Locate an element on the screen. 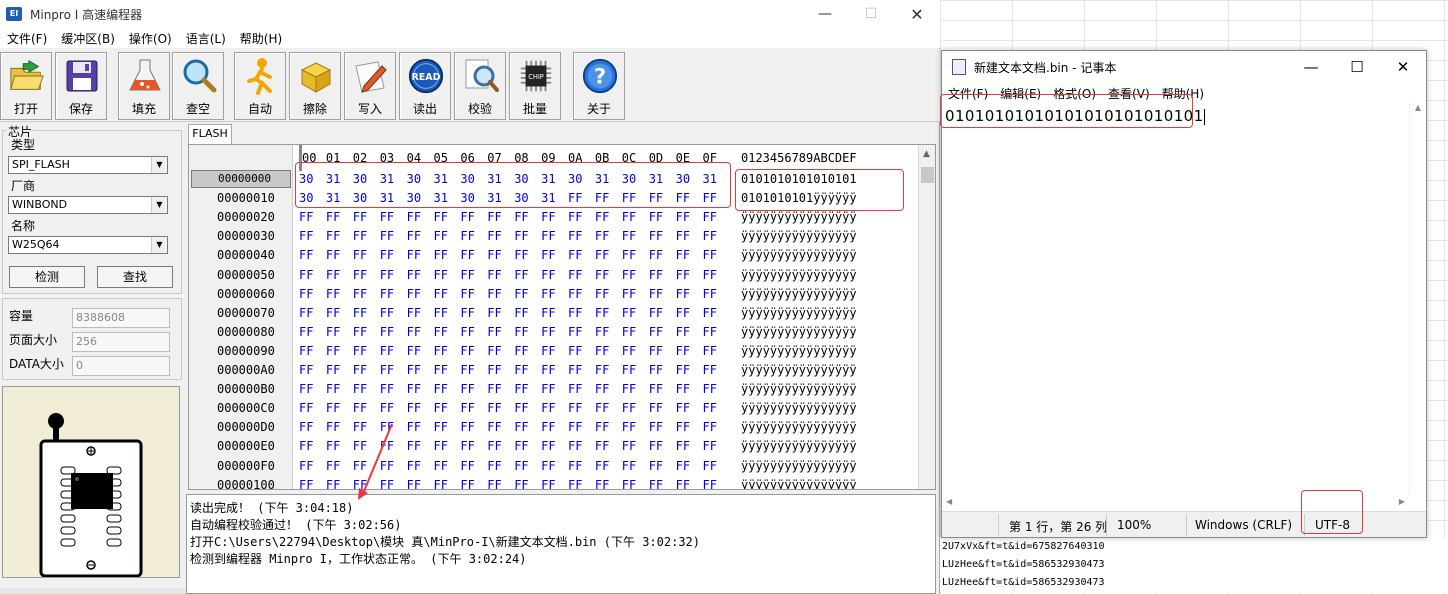 This screenshot has height=594, width=1448. minimize-button: — is located at coordinates (825, 14).